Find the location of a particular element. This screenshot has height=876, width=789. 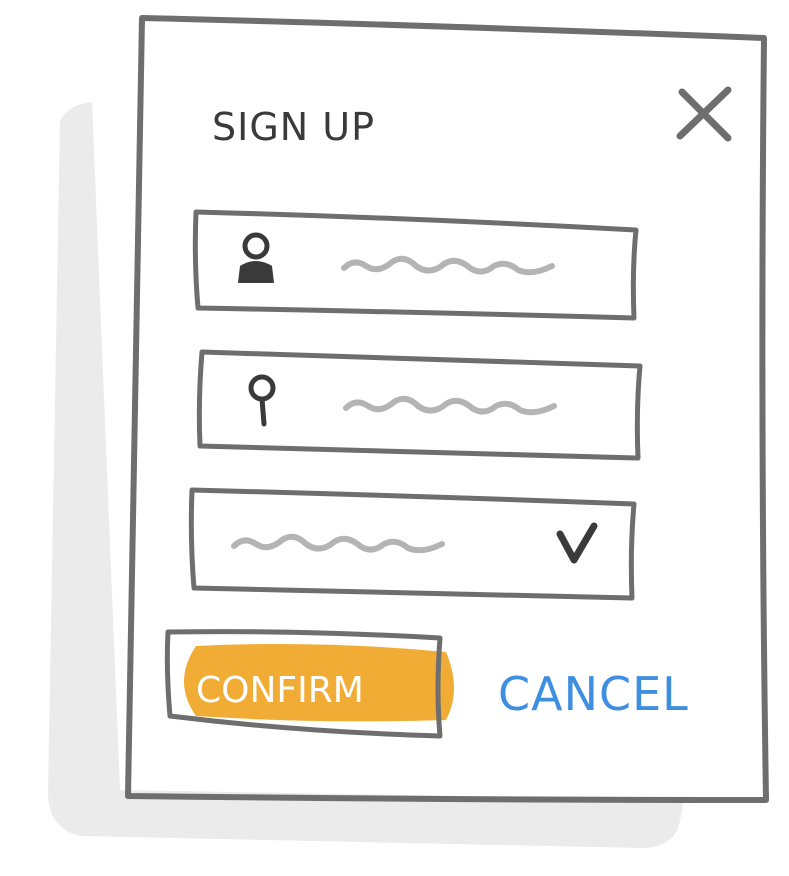

cancel-button: CANCEL is located at coordinates (593, 694).